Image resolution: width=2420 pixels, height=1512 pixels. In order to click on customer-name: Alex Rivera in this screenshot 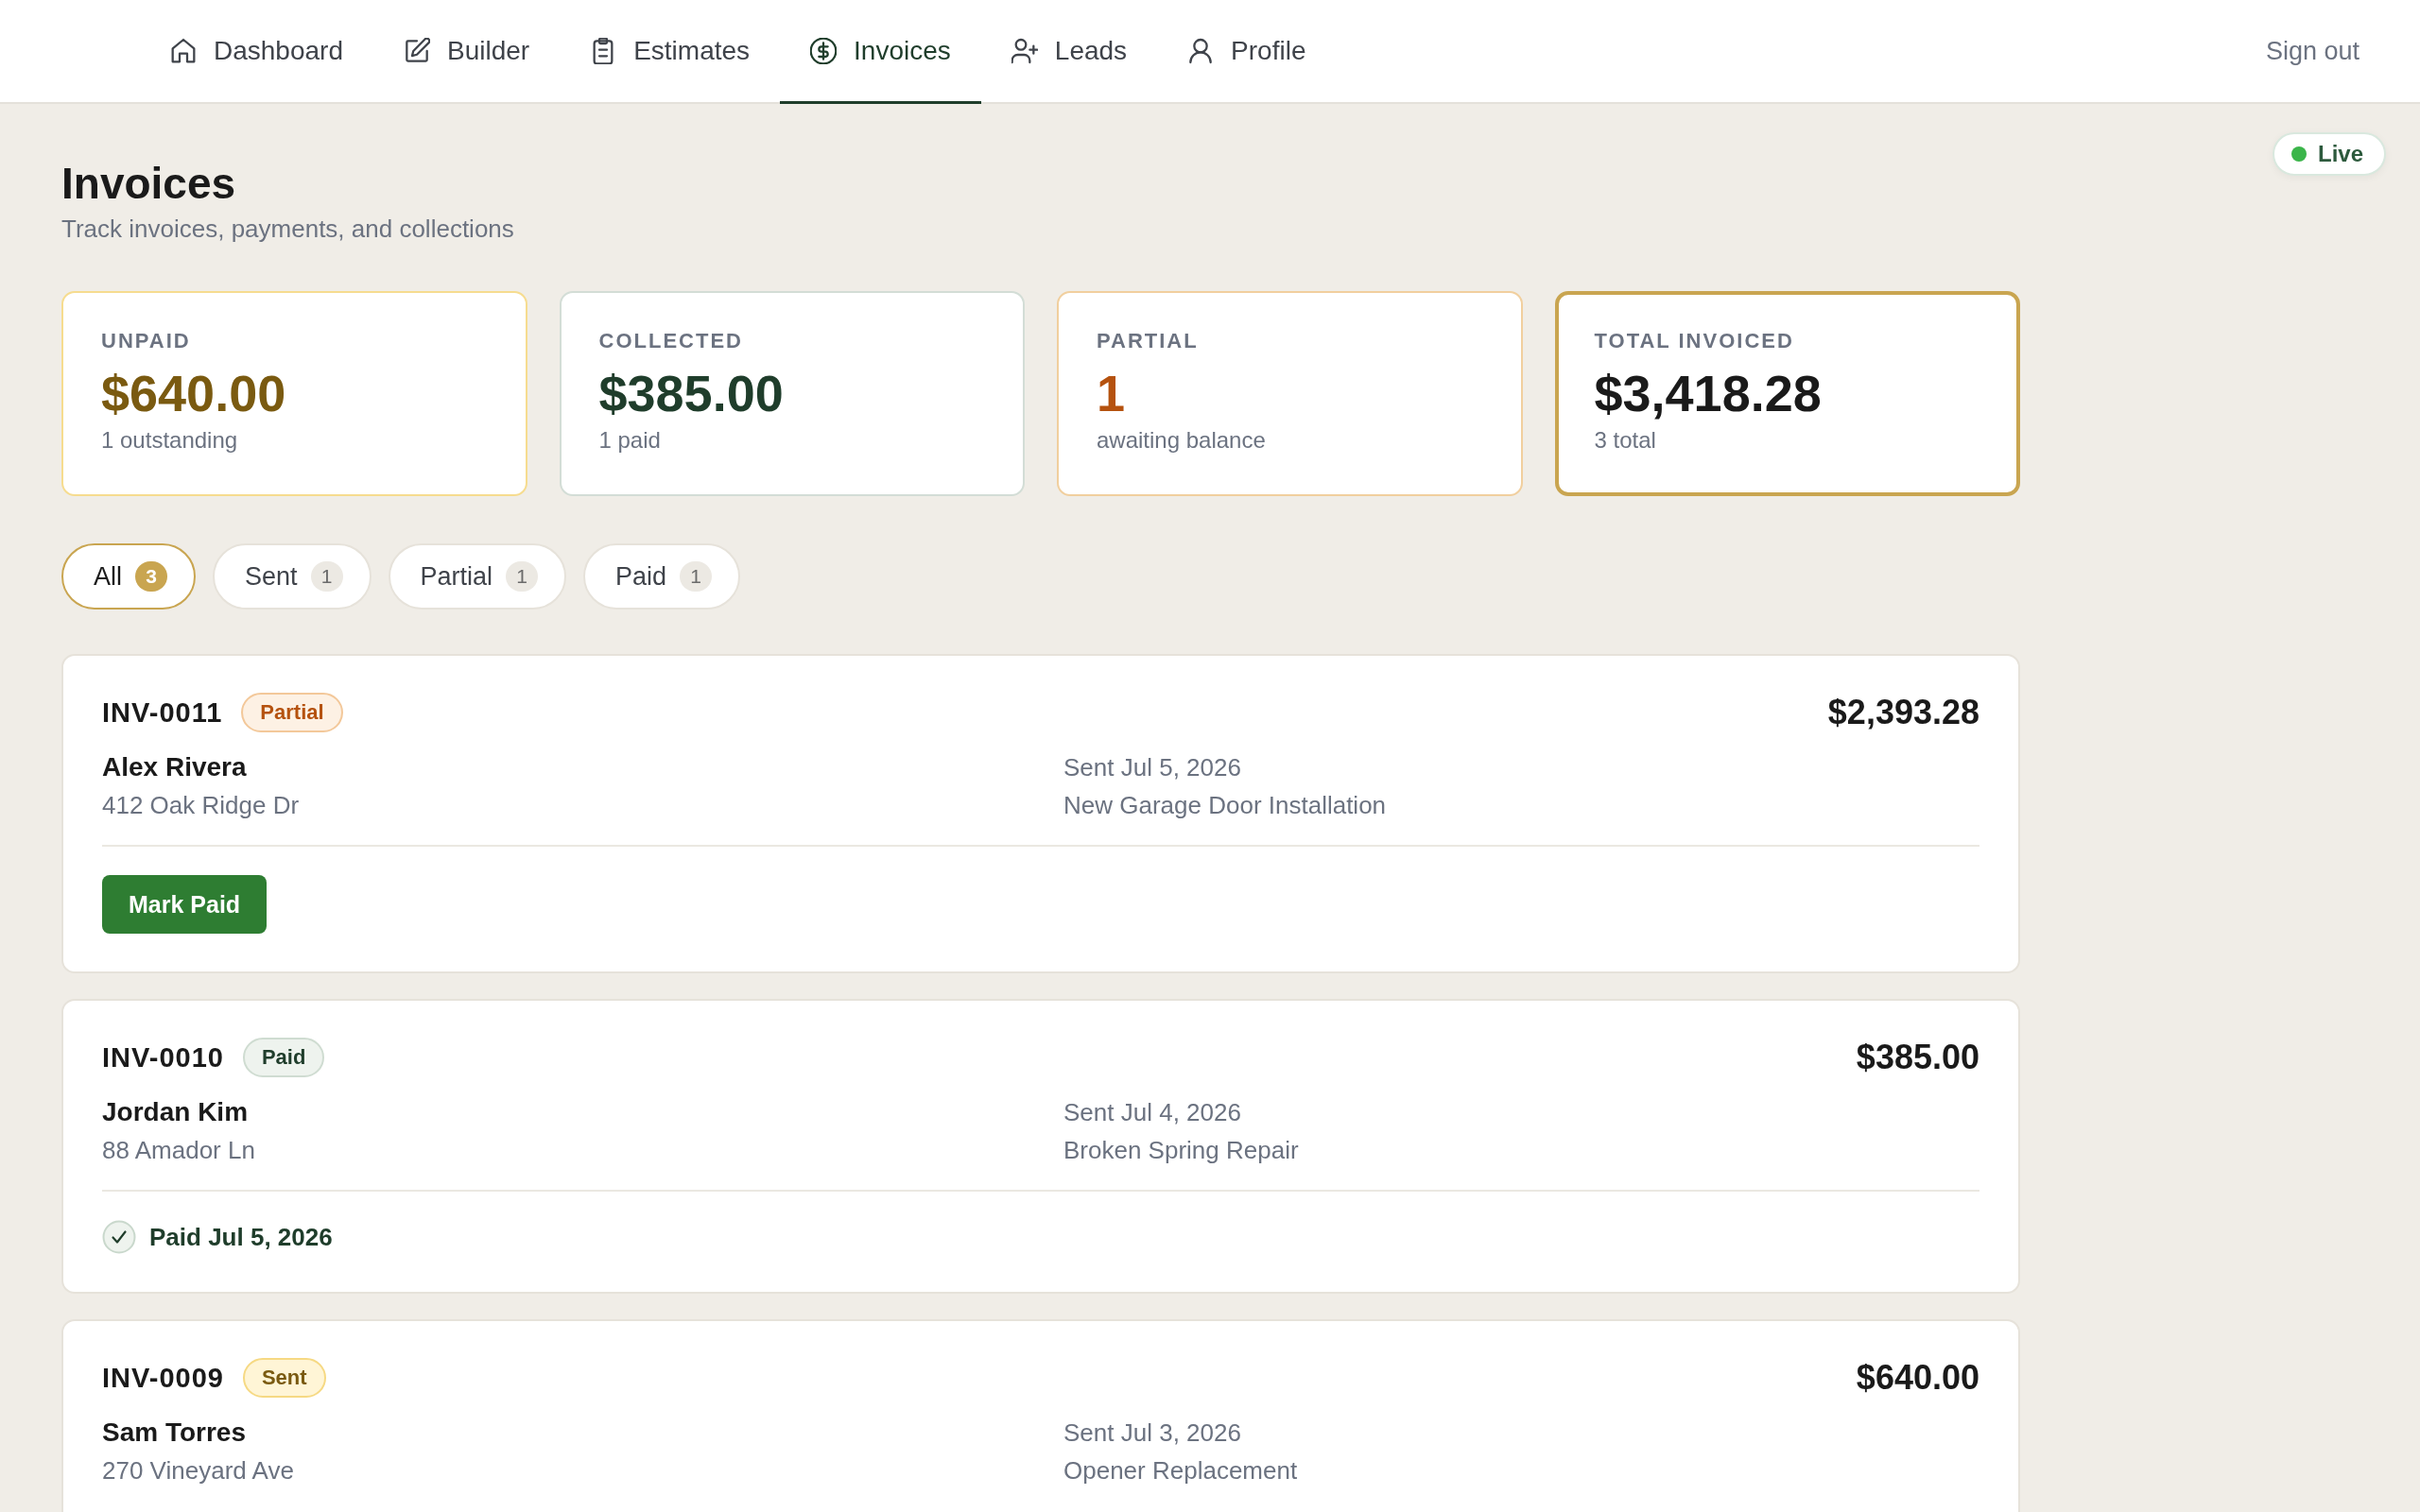, I will do `click(174, 767)`.